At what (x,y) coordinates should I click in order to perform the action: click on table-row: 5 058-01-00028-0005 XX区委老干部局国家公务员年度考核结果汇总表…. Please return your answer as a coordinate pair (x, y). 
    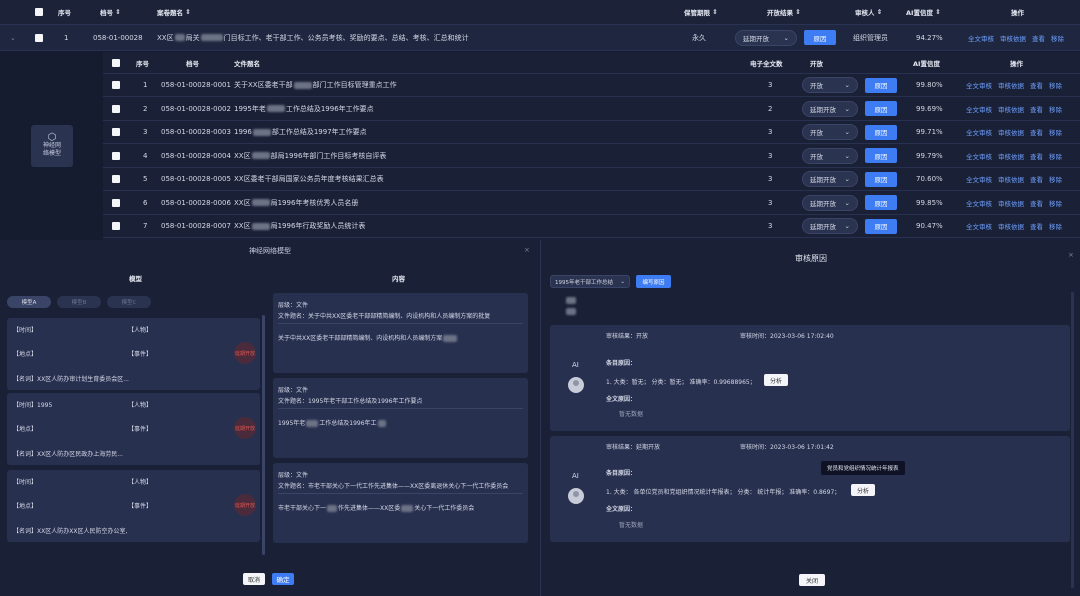
    Looking at the image, I should click on (591, 179).